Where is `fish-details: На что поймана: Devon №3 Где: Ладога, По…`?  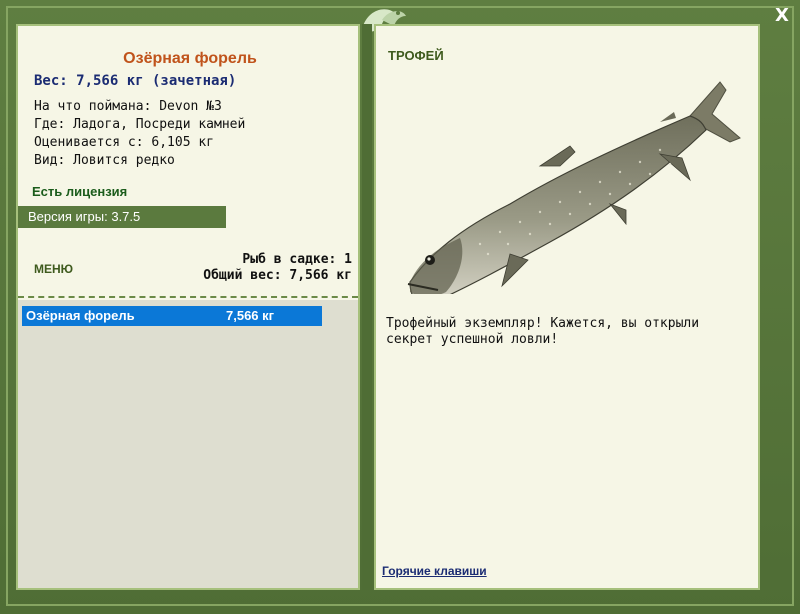
fish-details: На что поймана: Devon №3 Где: Ладога, По… is located at coordinates (139, 134).